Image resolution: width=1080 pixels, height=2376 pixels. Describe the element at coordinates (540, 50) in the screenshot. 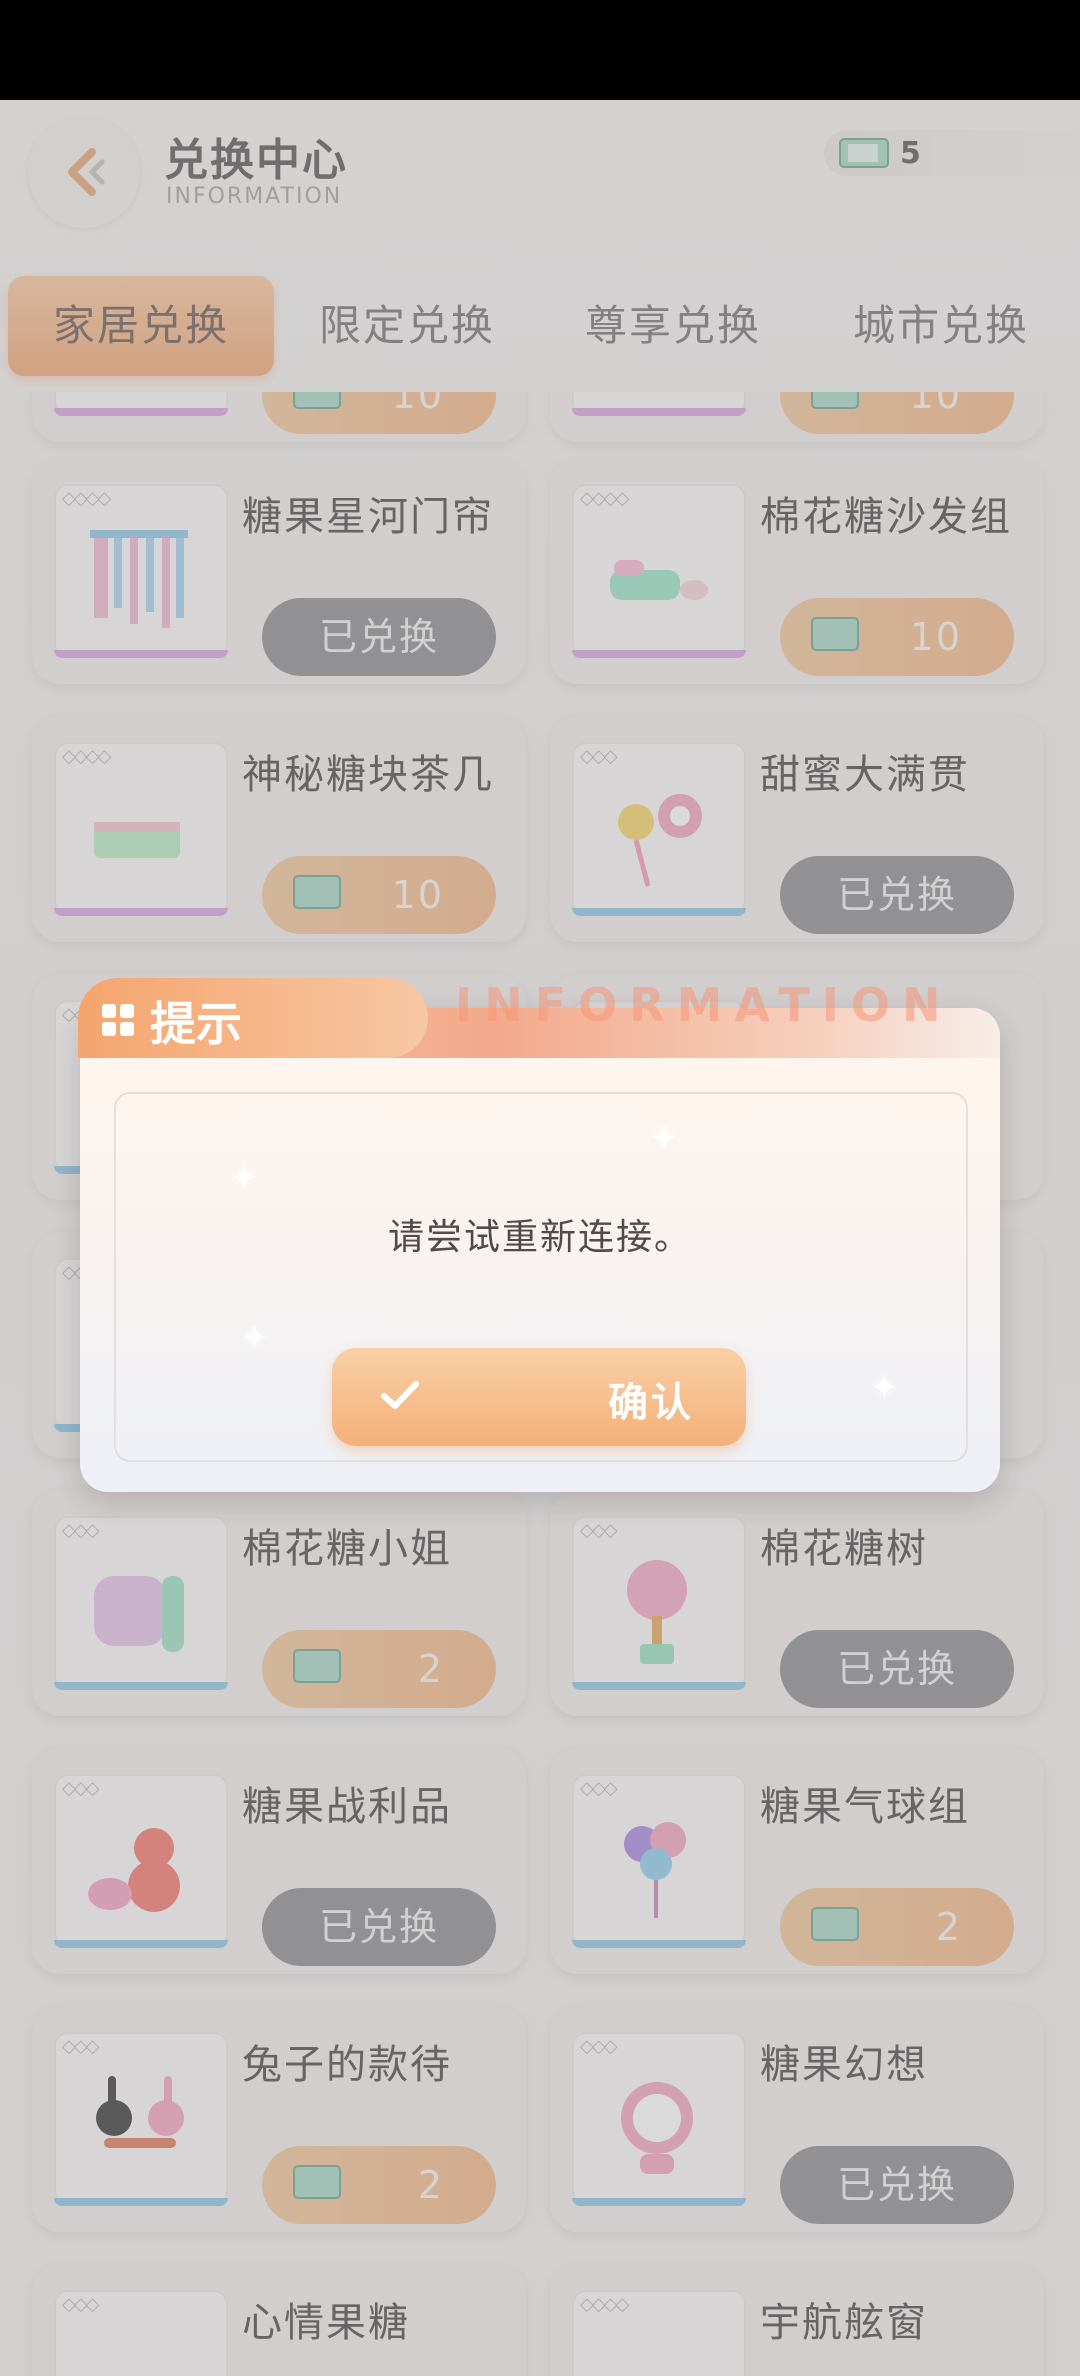

I see `status-bar` at that location.